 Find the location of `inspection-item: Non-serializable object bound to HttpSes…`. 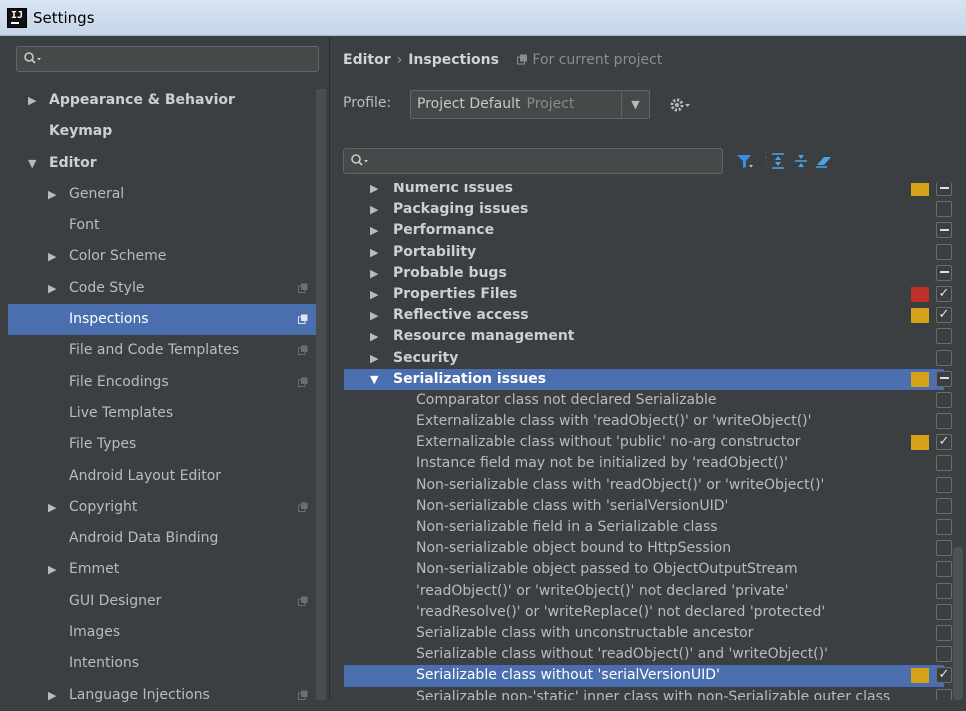

inspection-item: Non-serializable object bound to HttpSes… is located at coordinates (648, 548).